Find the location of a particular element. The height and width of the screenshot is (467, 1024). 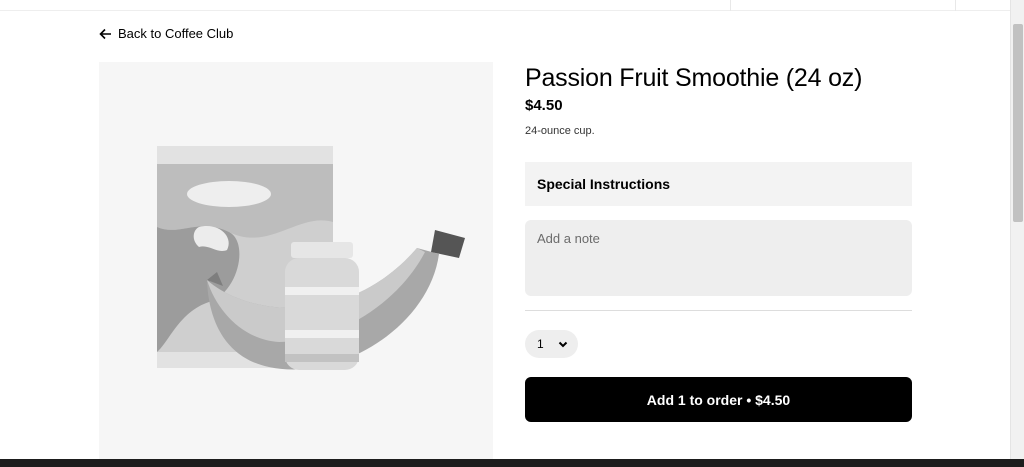

special-instructions-header: Special Instructions is located at coordinates (718, 184).